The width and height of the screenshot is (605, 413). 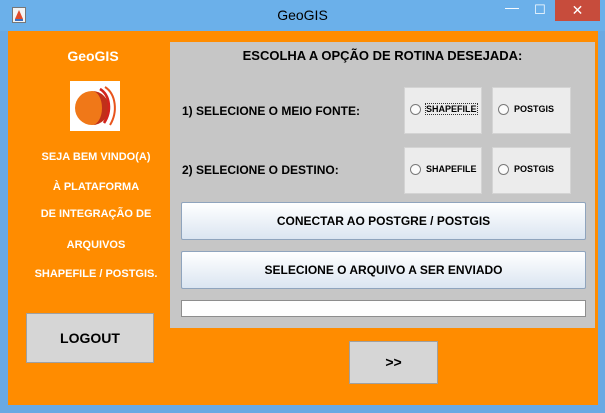 What do you see at coordinates (302, 15) in the screenshot?
I see `window-titlebar: GeoGIS — ☐ ✕` at bounding box center [302, 15].